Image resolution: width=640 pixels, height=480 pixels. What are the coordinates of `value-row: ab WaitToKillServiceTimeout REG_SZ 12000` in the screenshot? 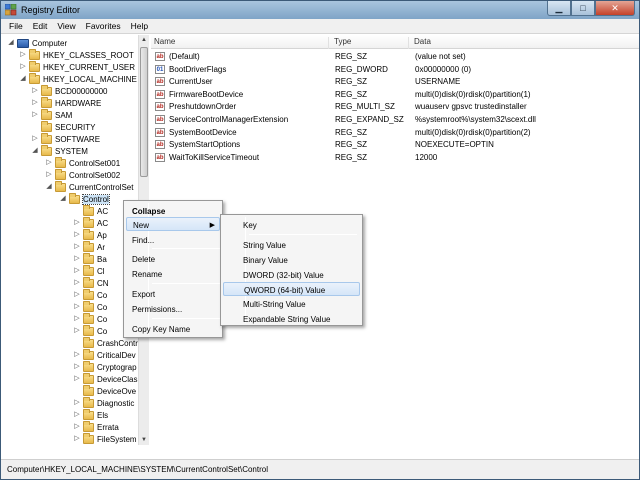 It's located at (395, 158).